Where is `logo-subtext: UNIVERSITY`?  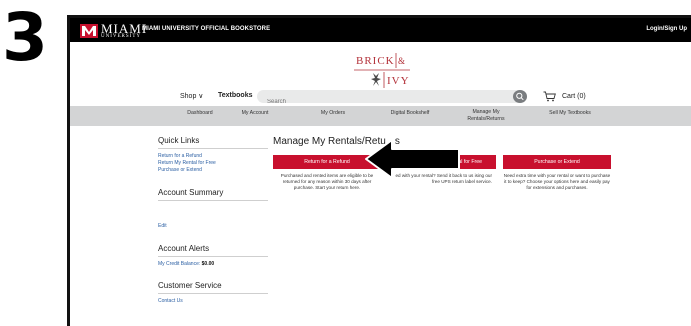
logo-subtext: UNIVERSITY is located at coordinates (121, 36).